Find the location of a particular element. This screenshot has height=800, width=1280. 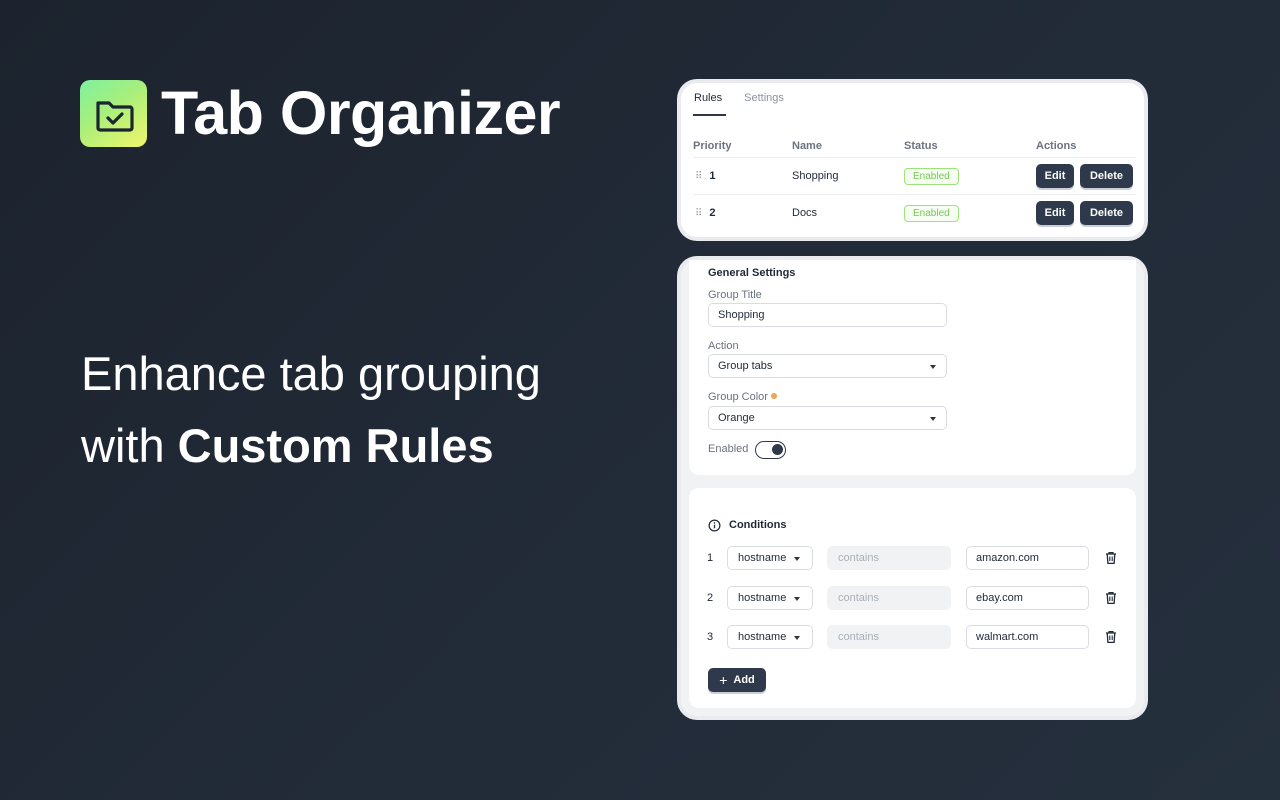

action-select: Group tabs is located at coordinates (827, 366).